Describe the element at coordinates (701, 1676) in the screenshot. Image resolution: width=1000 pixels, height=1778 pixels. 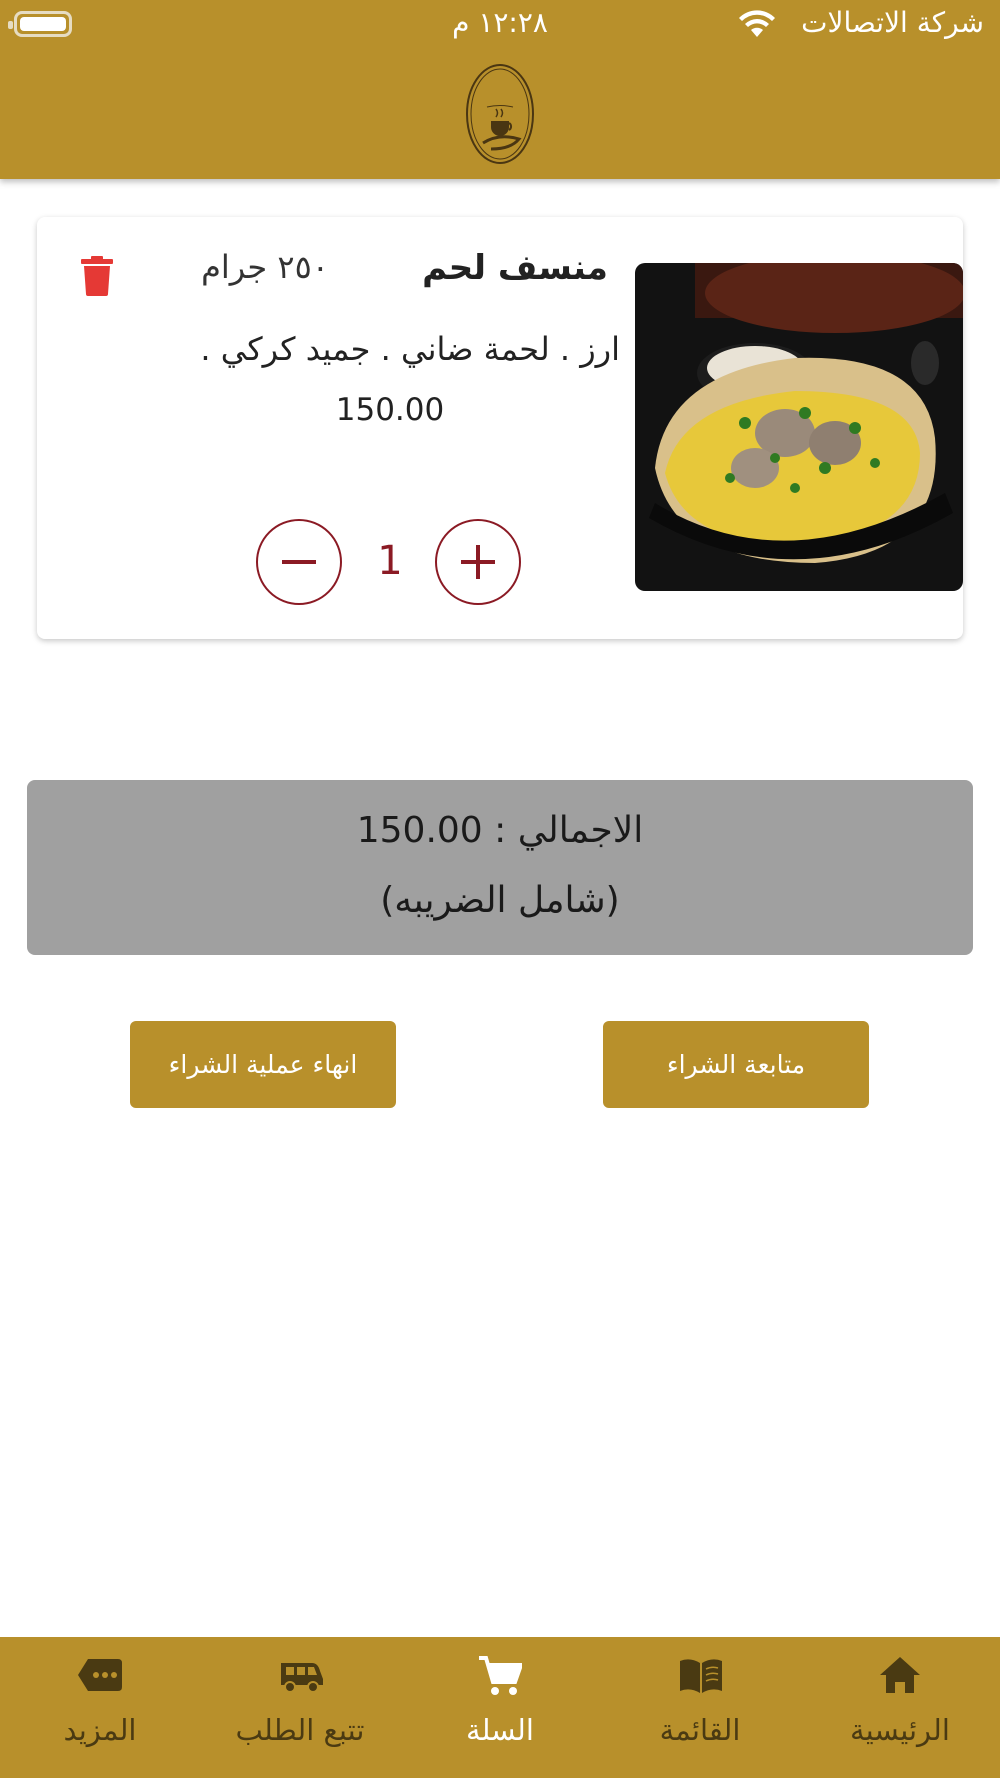
I see `menu-book-icon` at that location.